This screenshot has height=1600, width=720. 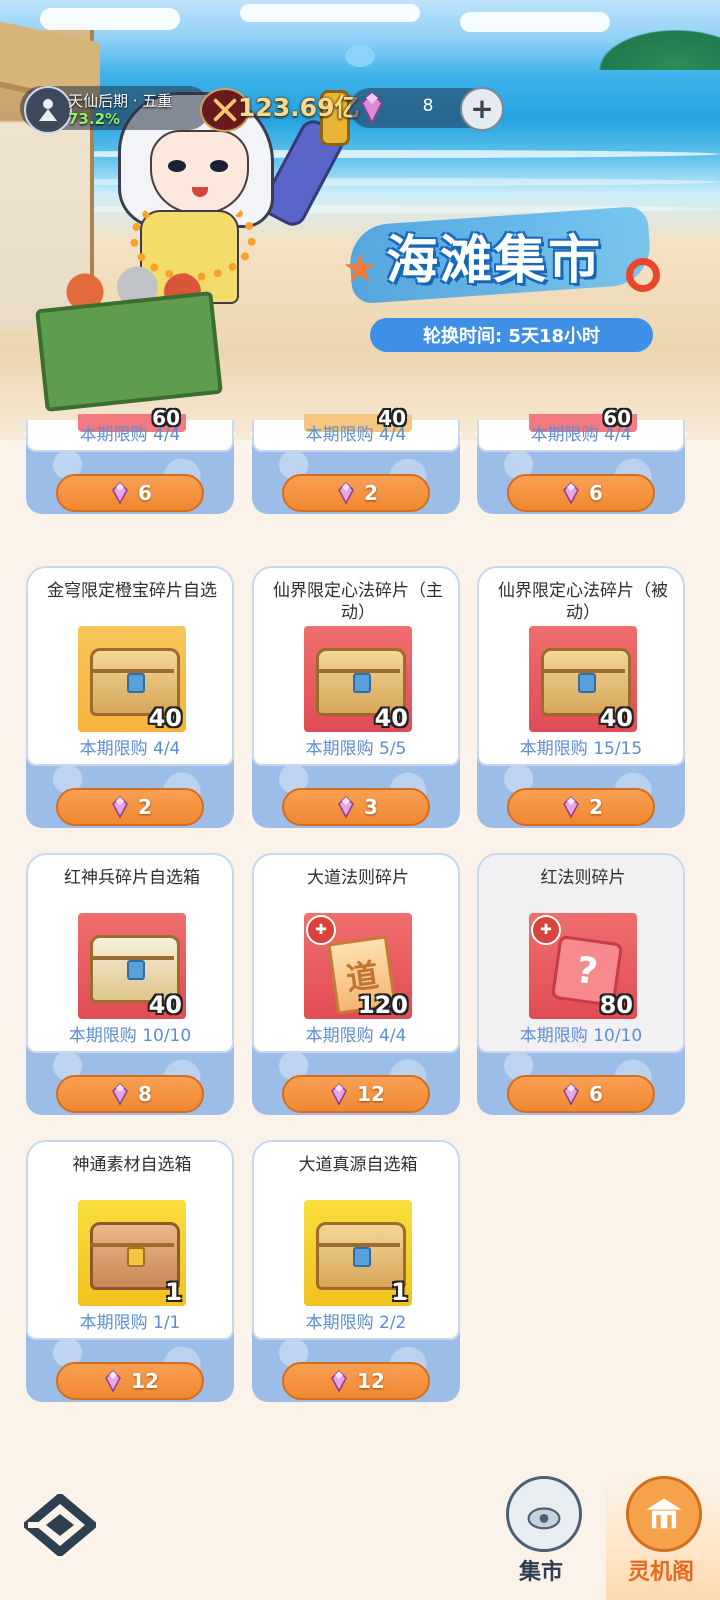 What do you see at coordinates (48, 110) in the screenshot?
I see `avatar` at bounding box center [48, 110].